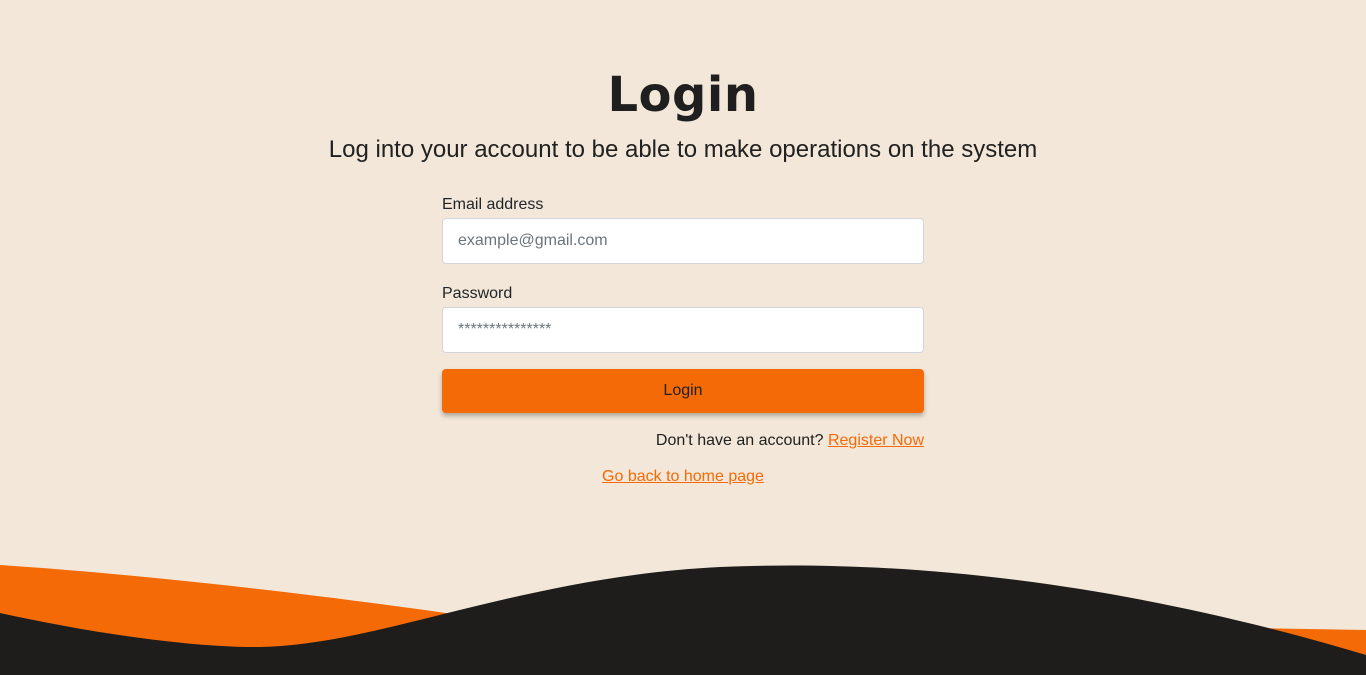 Image resolution: width=1366 pixels, height=675 pixels. I want to click on register-now-link: Register Now, so click(876, 440).